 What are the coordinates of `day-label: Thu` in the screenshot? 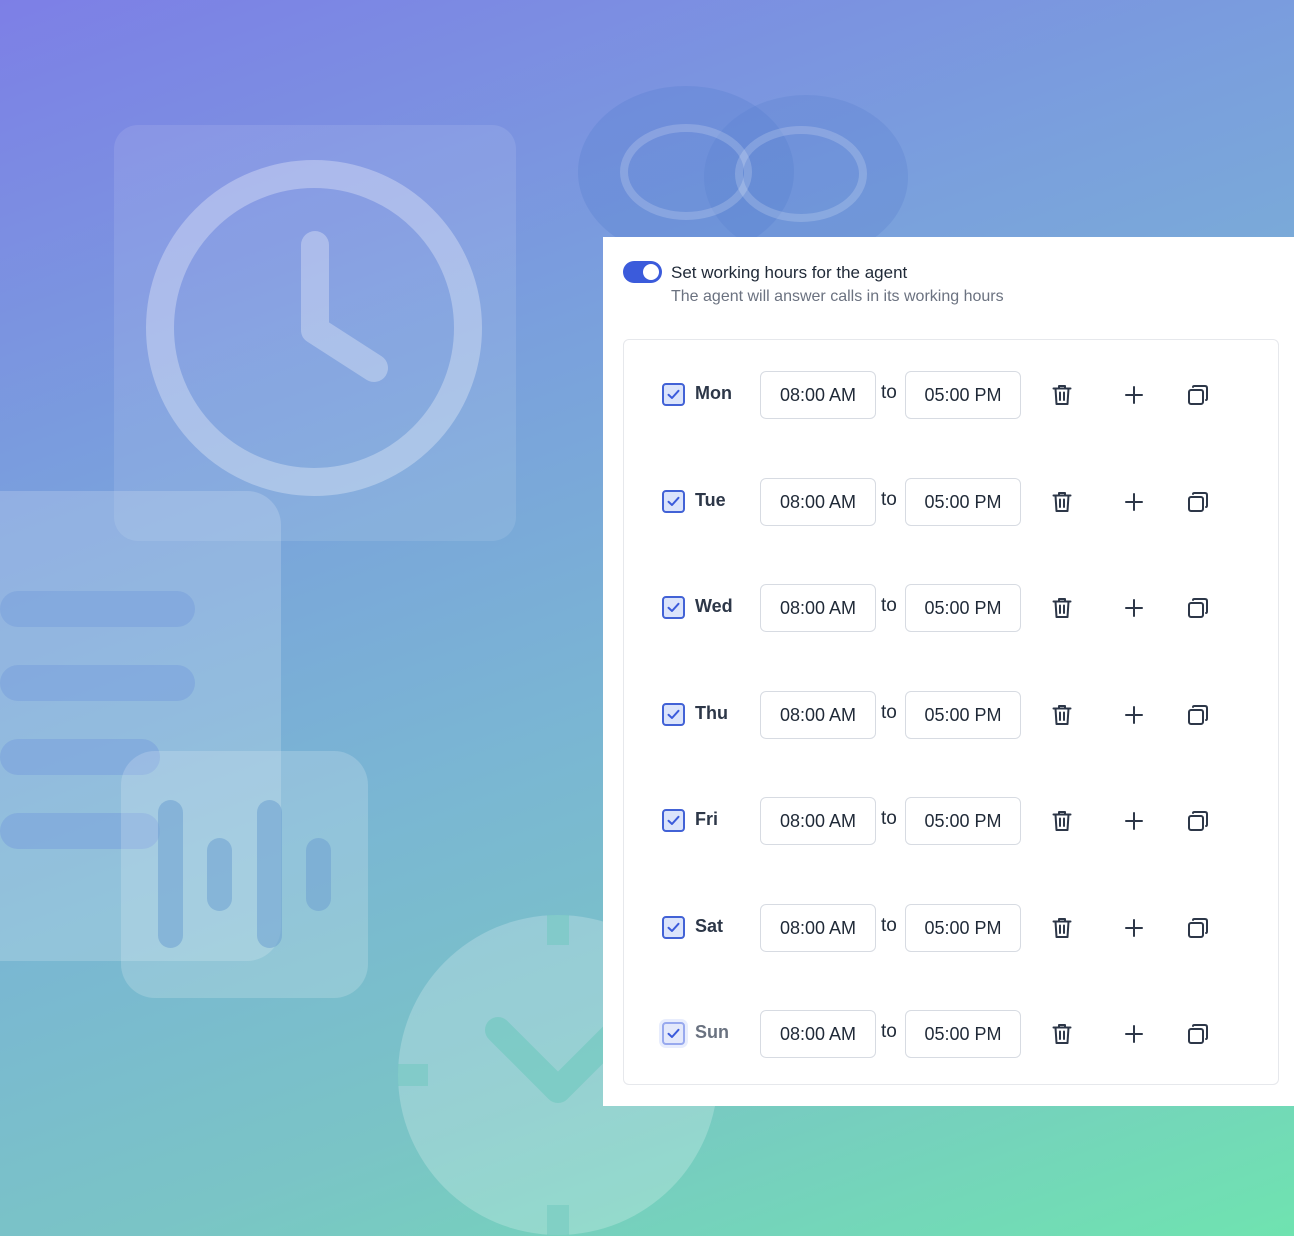 It's located at (711, 712).